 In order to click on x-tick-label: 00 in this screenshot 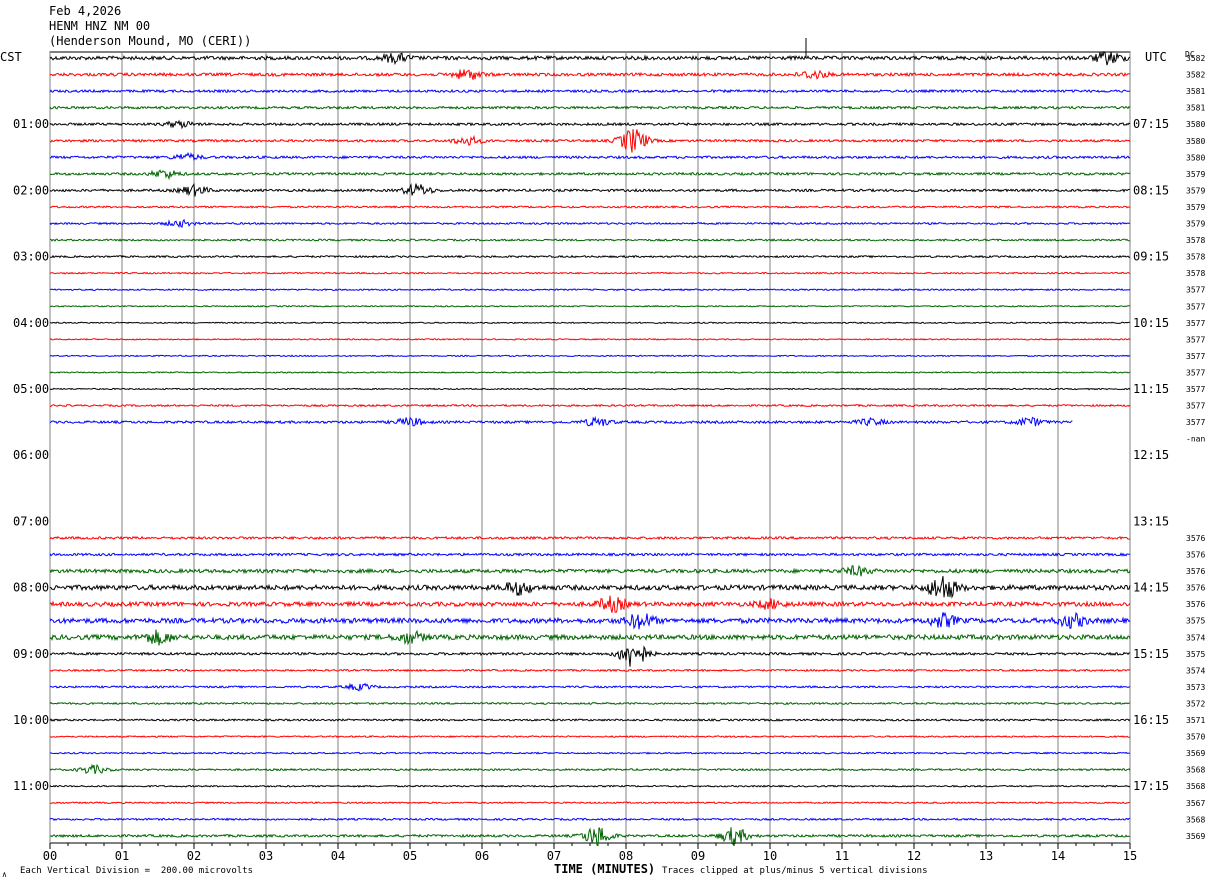, I will do `click(50, 856)`.